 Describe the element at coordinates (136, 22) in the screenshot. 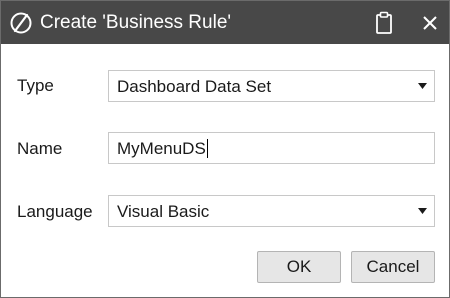

I see `dialog-title: Create 'Business Rule'` at that location.